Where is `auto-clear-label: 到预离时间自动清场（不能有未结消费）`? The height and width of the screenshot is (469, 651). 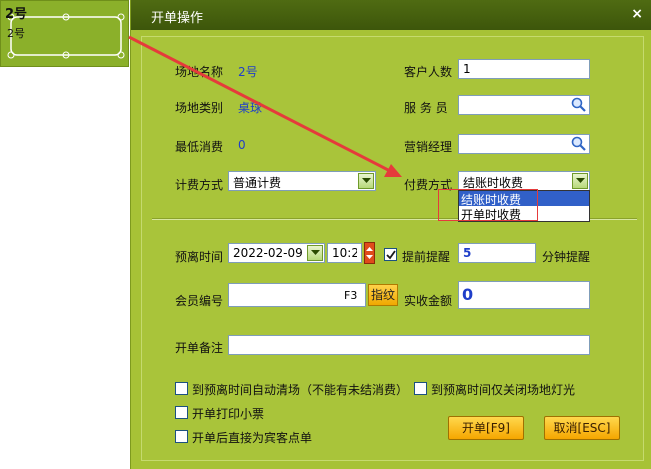
auto-clear-label: 到预离时间自动清场（不能有未结消费） is located at coordinates (300, 390).